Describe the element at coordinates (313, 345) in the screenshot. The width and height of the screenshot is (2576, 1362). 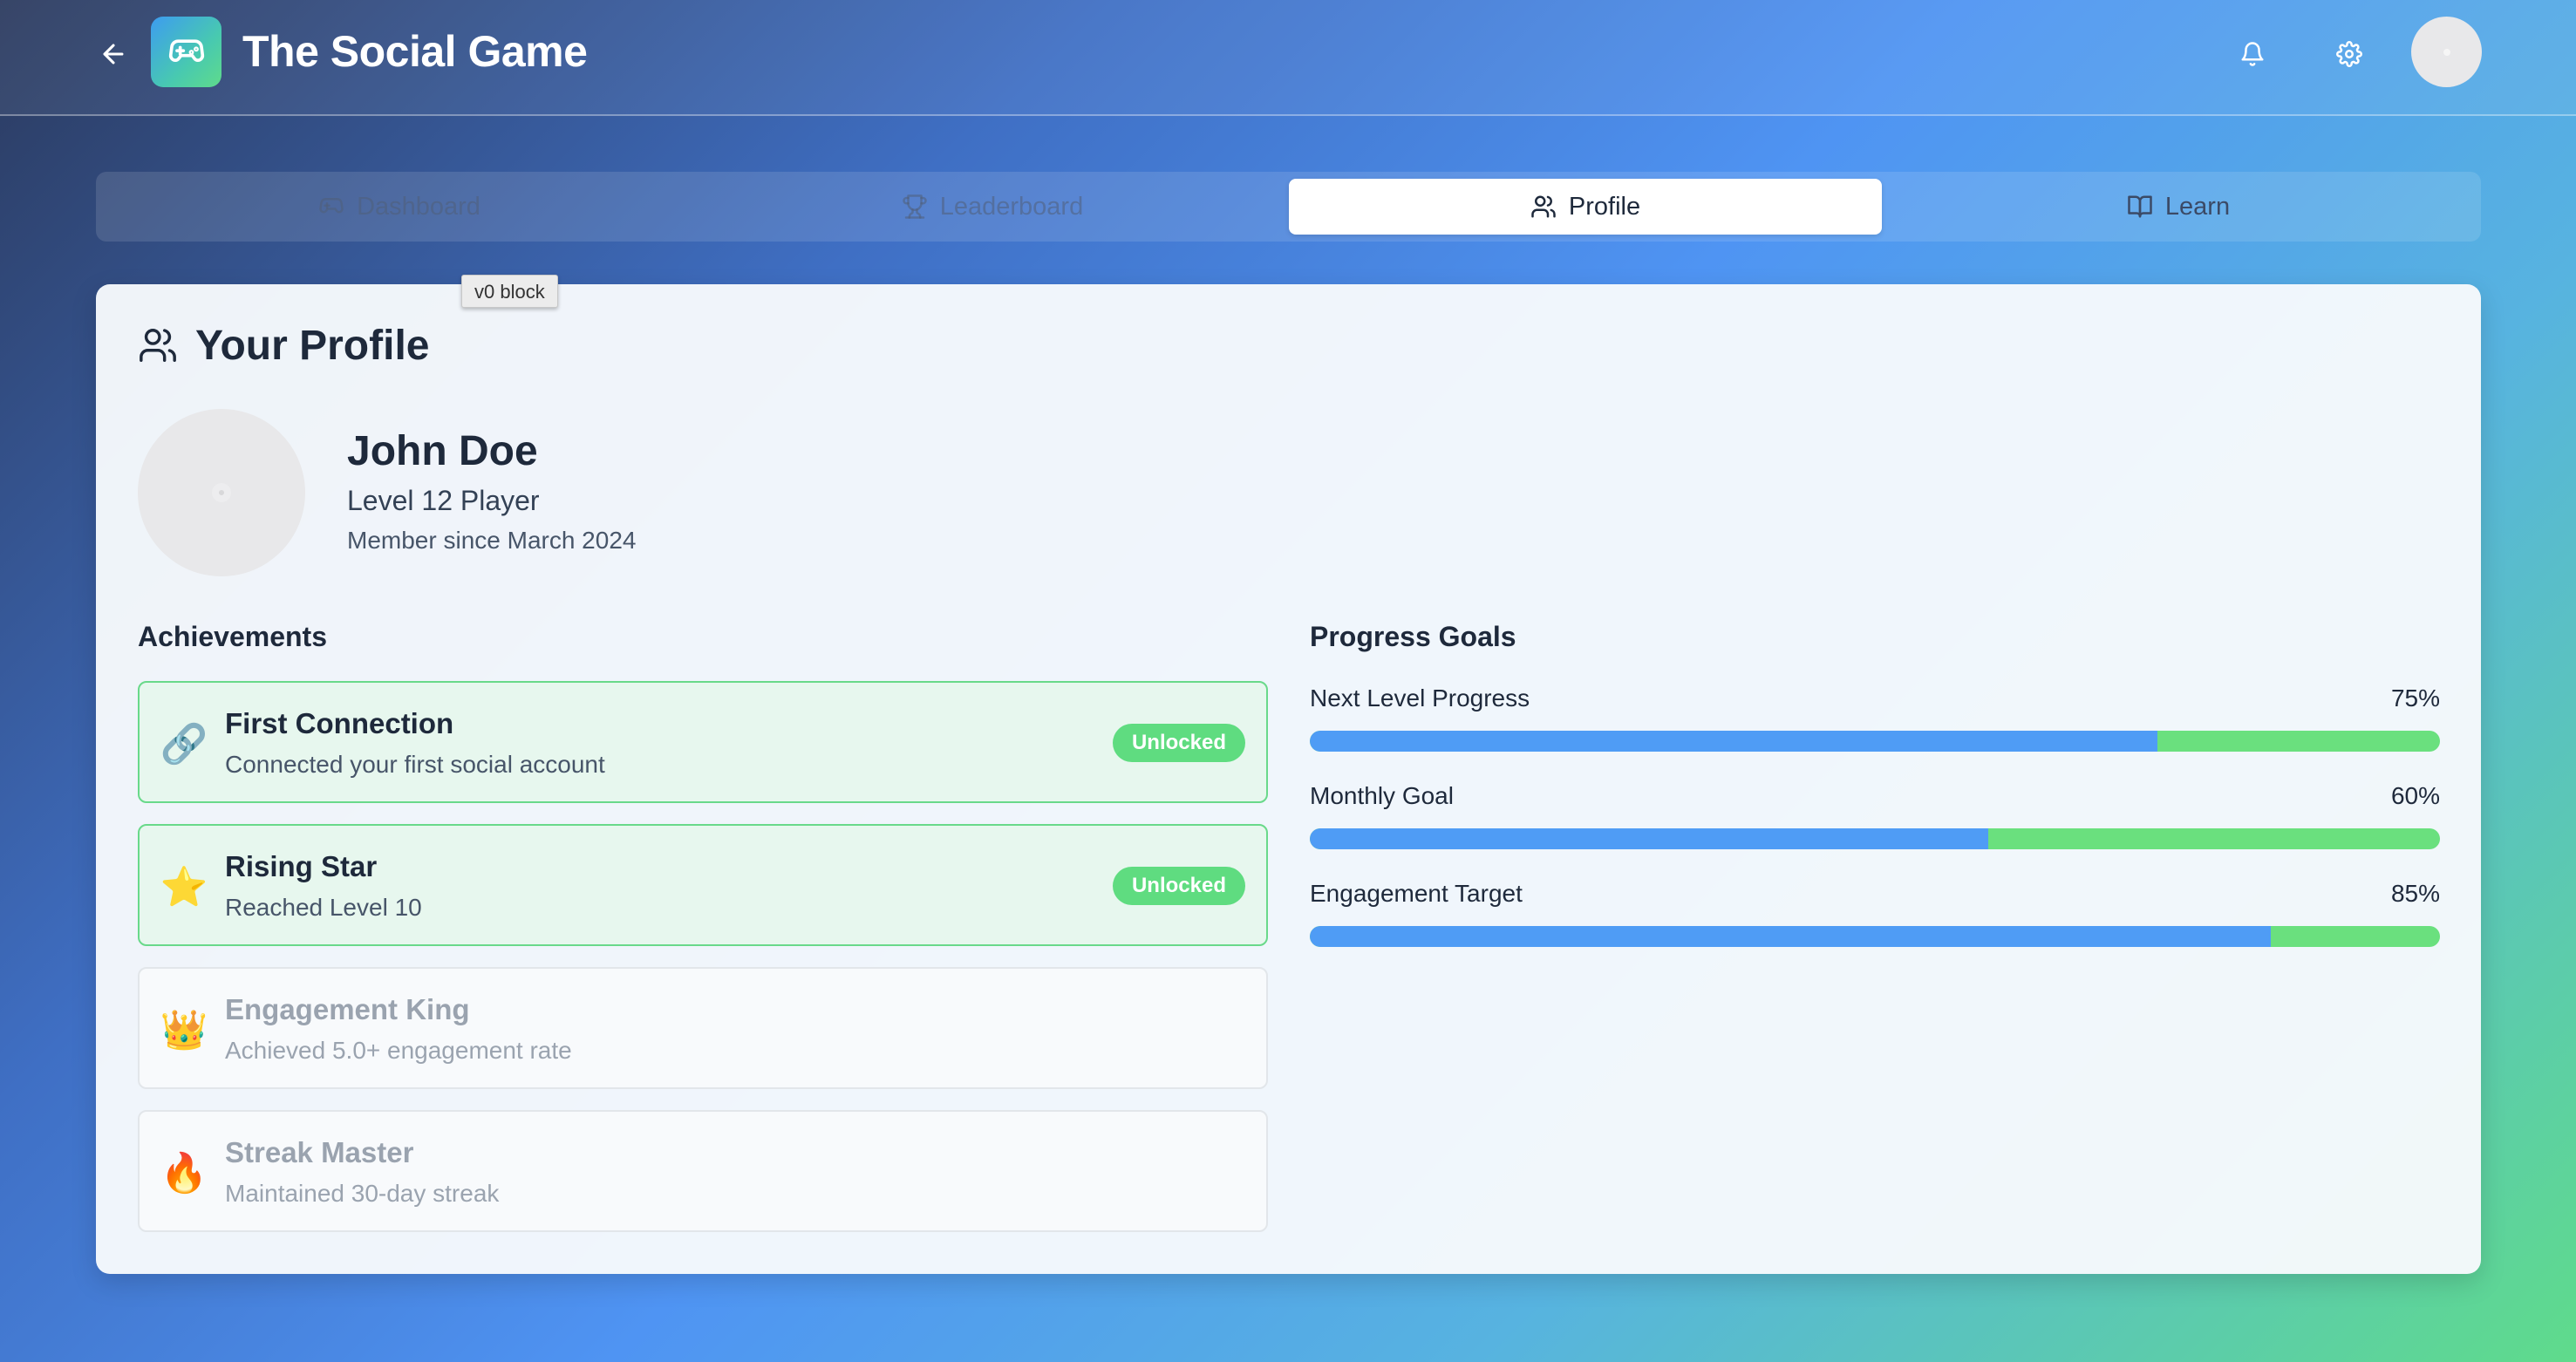
I see `profile-title-text: Your Profile` at that location.